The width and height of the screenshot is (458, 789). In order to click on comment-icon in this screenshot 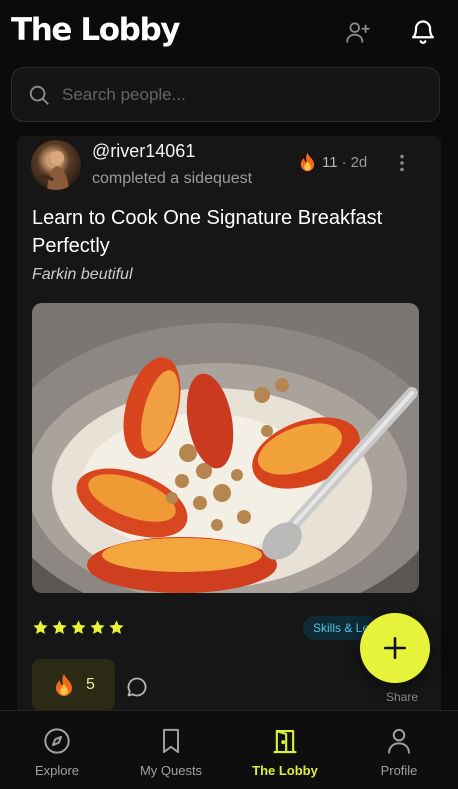, I will do `click(137, 687)`.